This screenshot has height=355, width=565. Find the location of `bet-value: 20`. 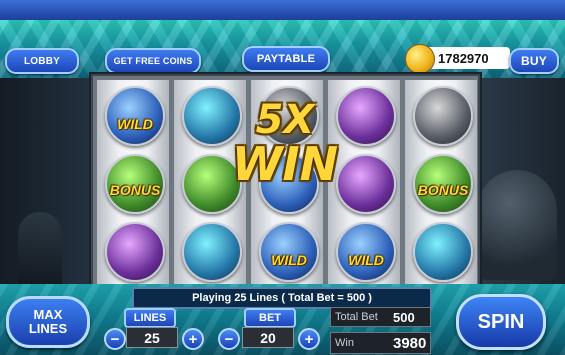

bet-value: 20 is located at coordinates (268, 337).